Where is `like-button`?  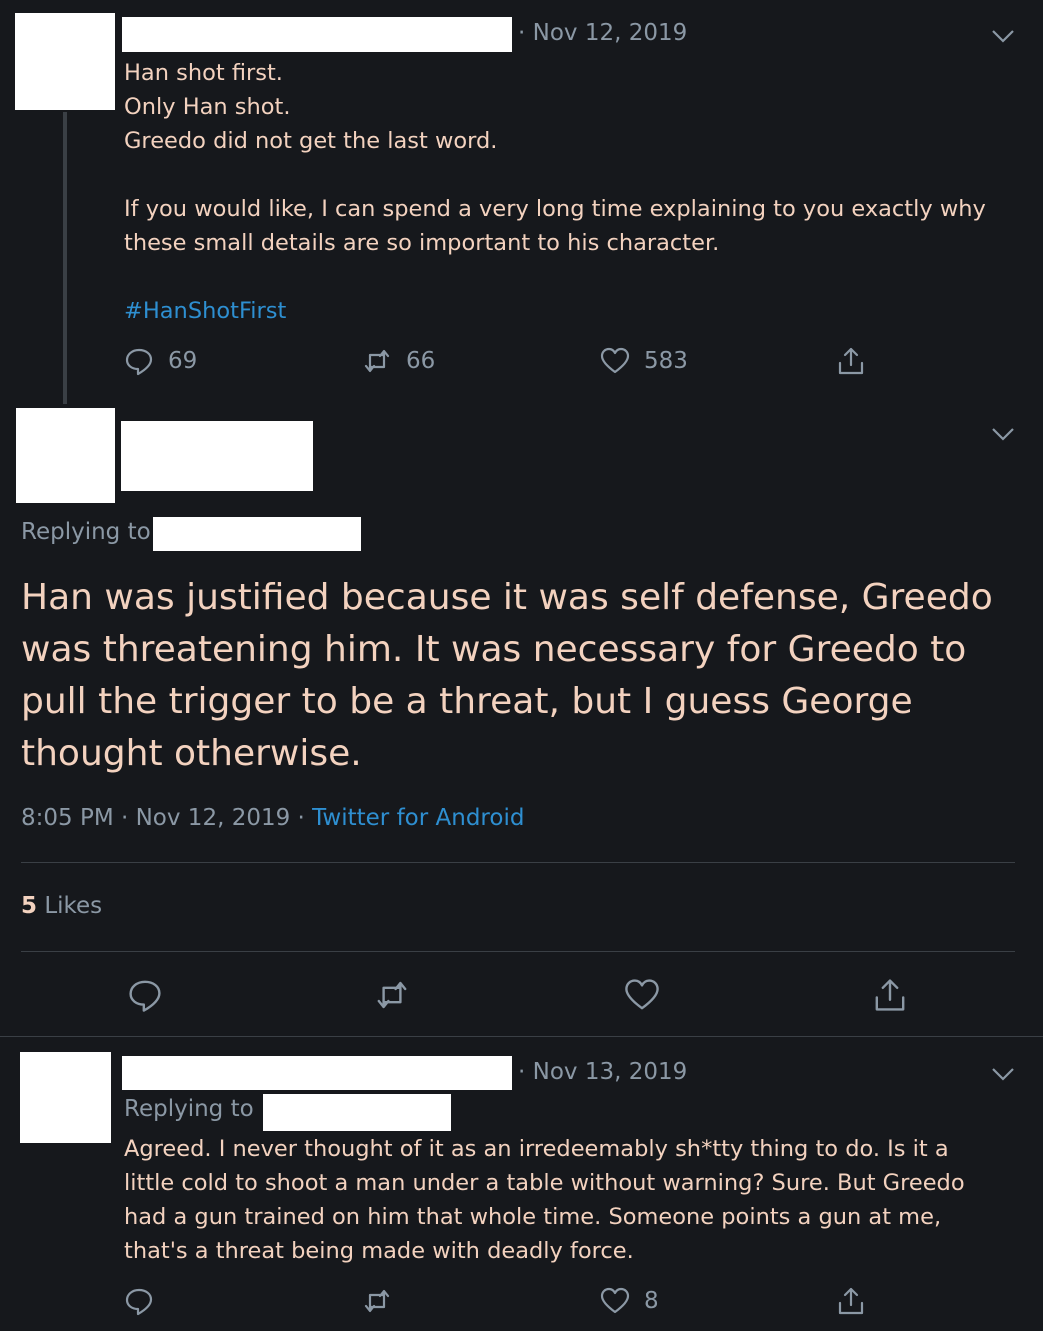
like-button is located at coordinates (642, 995).